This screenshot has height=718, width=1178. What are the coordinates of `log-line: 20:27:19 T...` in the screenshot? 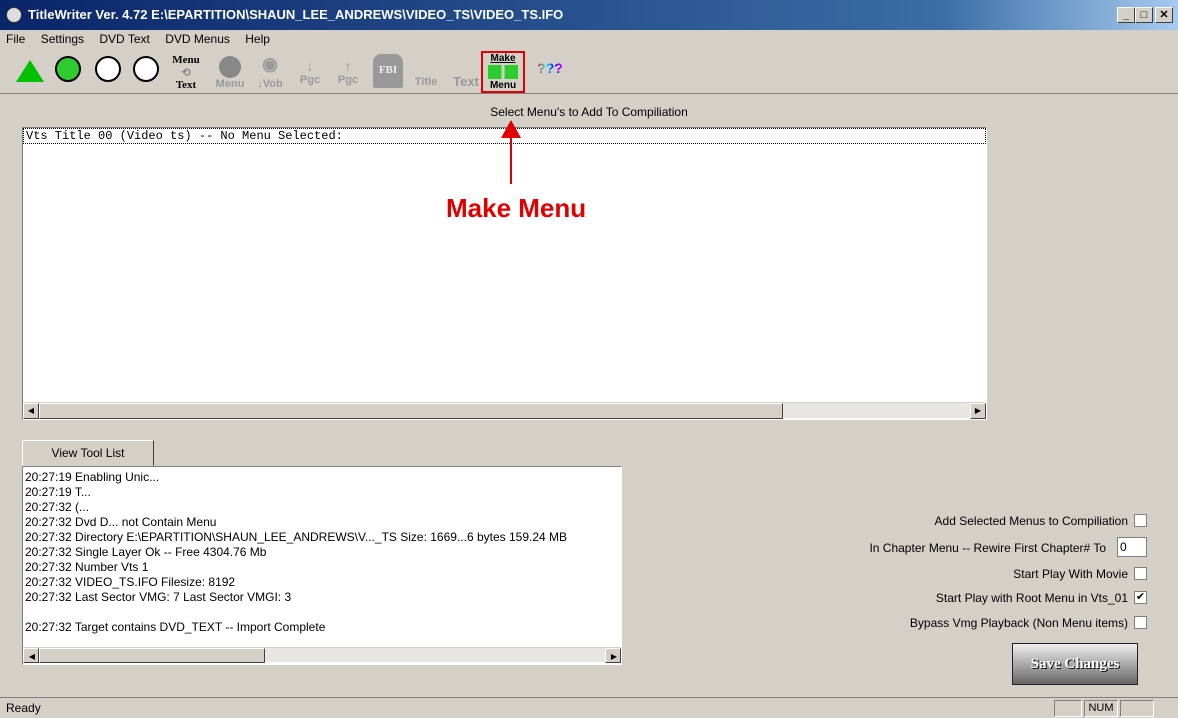 It's located at (58, 492).